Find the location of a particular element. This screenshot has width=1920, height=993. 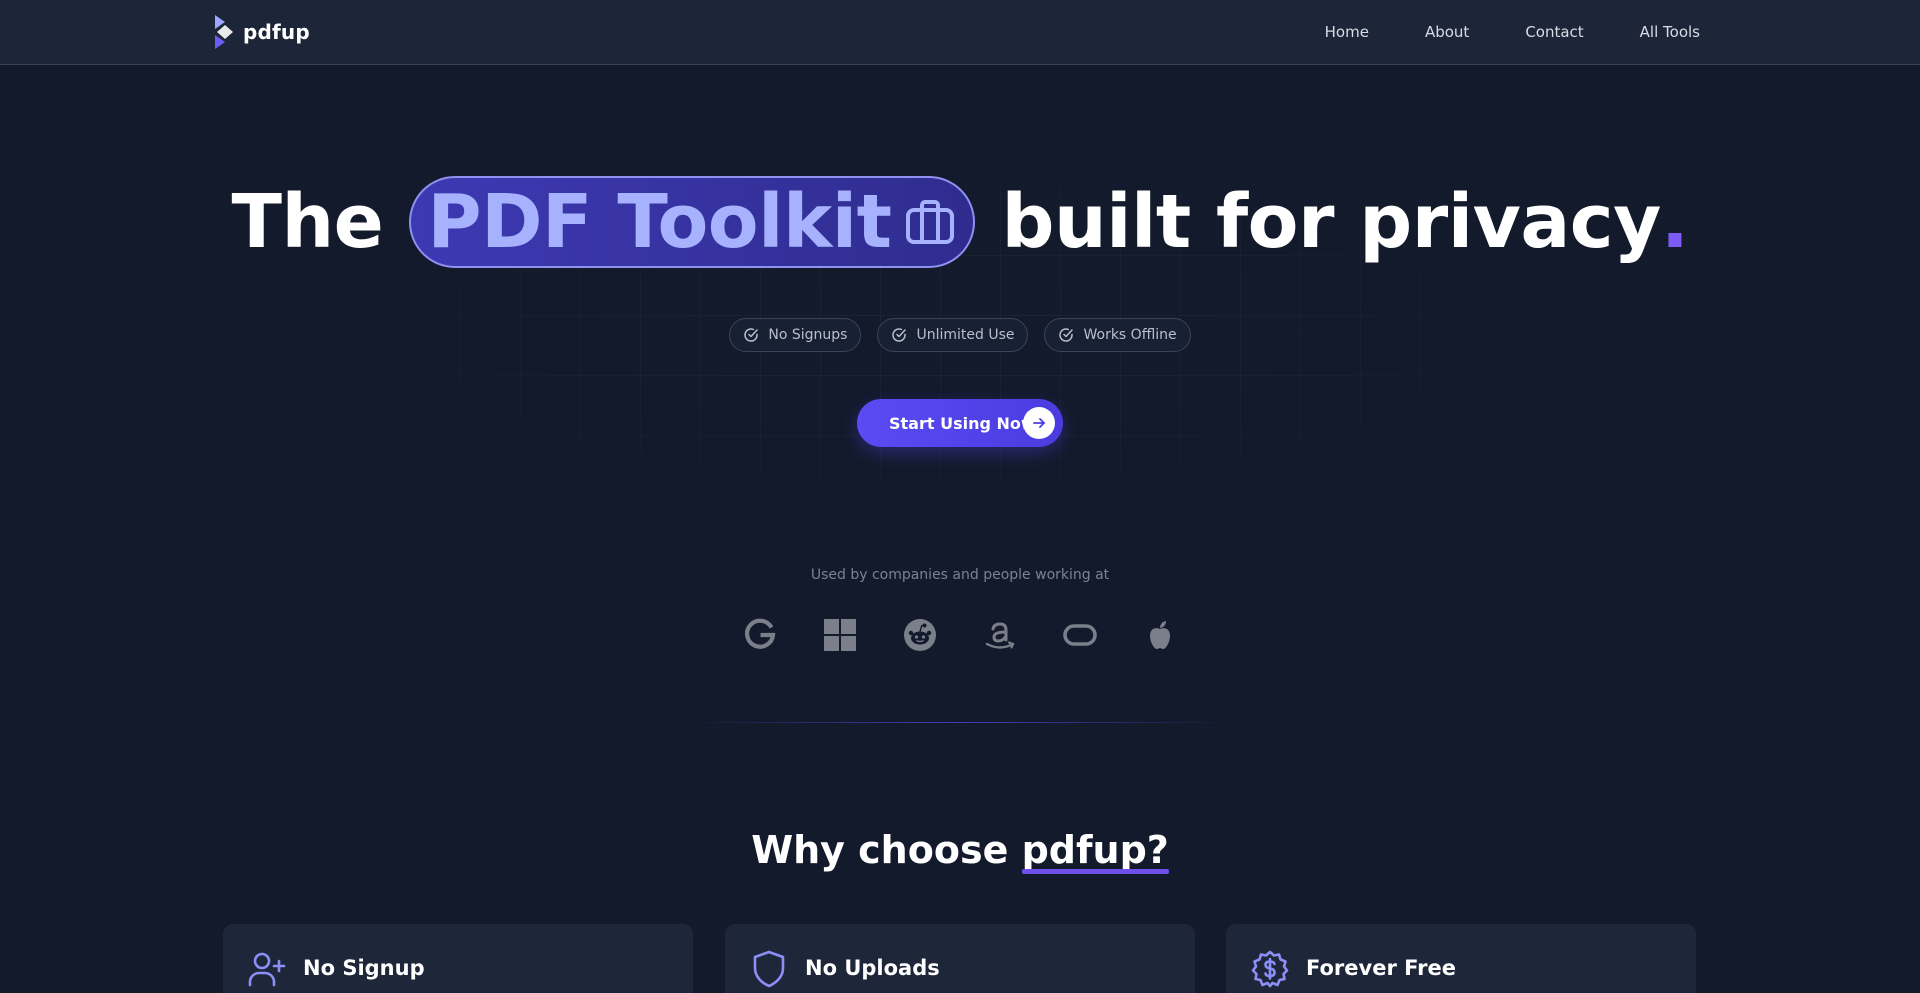

badge-label: Unlimited Use is located at coordinates (965, 335).